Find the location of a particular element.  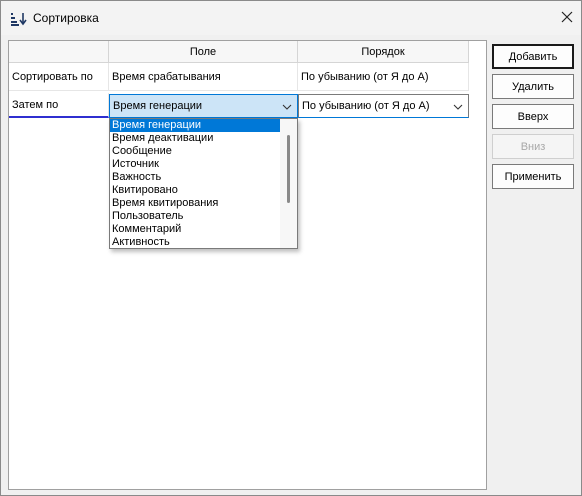

dropdown-scrollbar is located at coordinates (288, 183).